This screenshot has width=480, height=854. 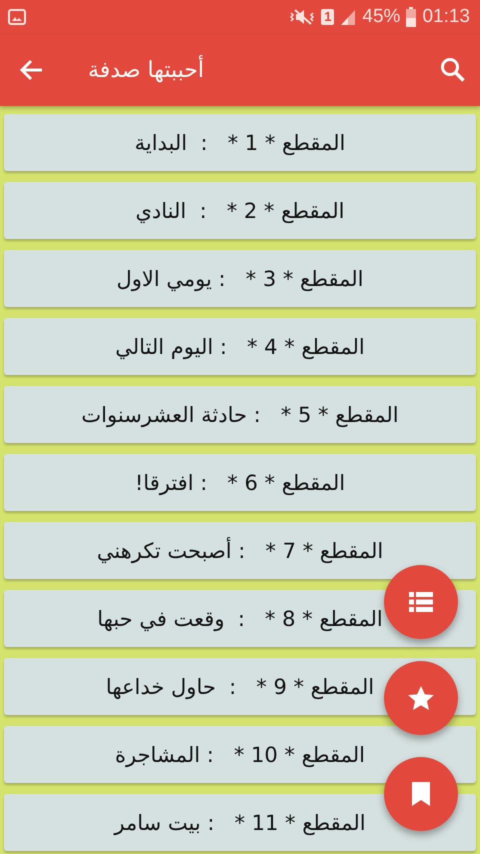 I want to click on app-title: أحببتها صدفة, so click(x=146, y=70).